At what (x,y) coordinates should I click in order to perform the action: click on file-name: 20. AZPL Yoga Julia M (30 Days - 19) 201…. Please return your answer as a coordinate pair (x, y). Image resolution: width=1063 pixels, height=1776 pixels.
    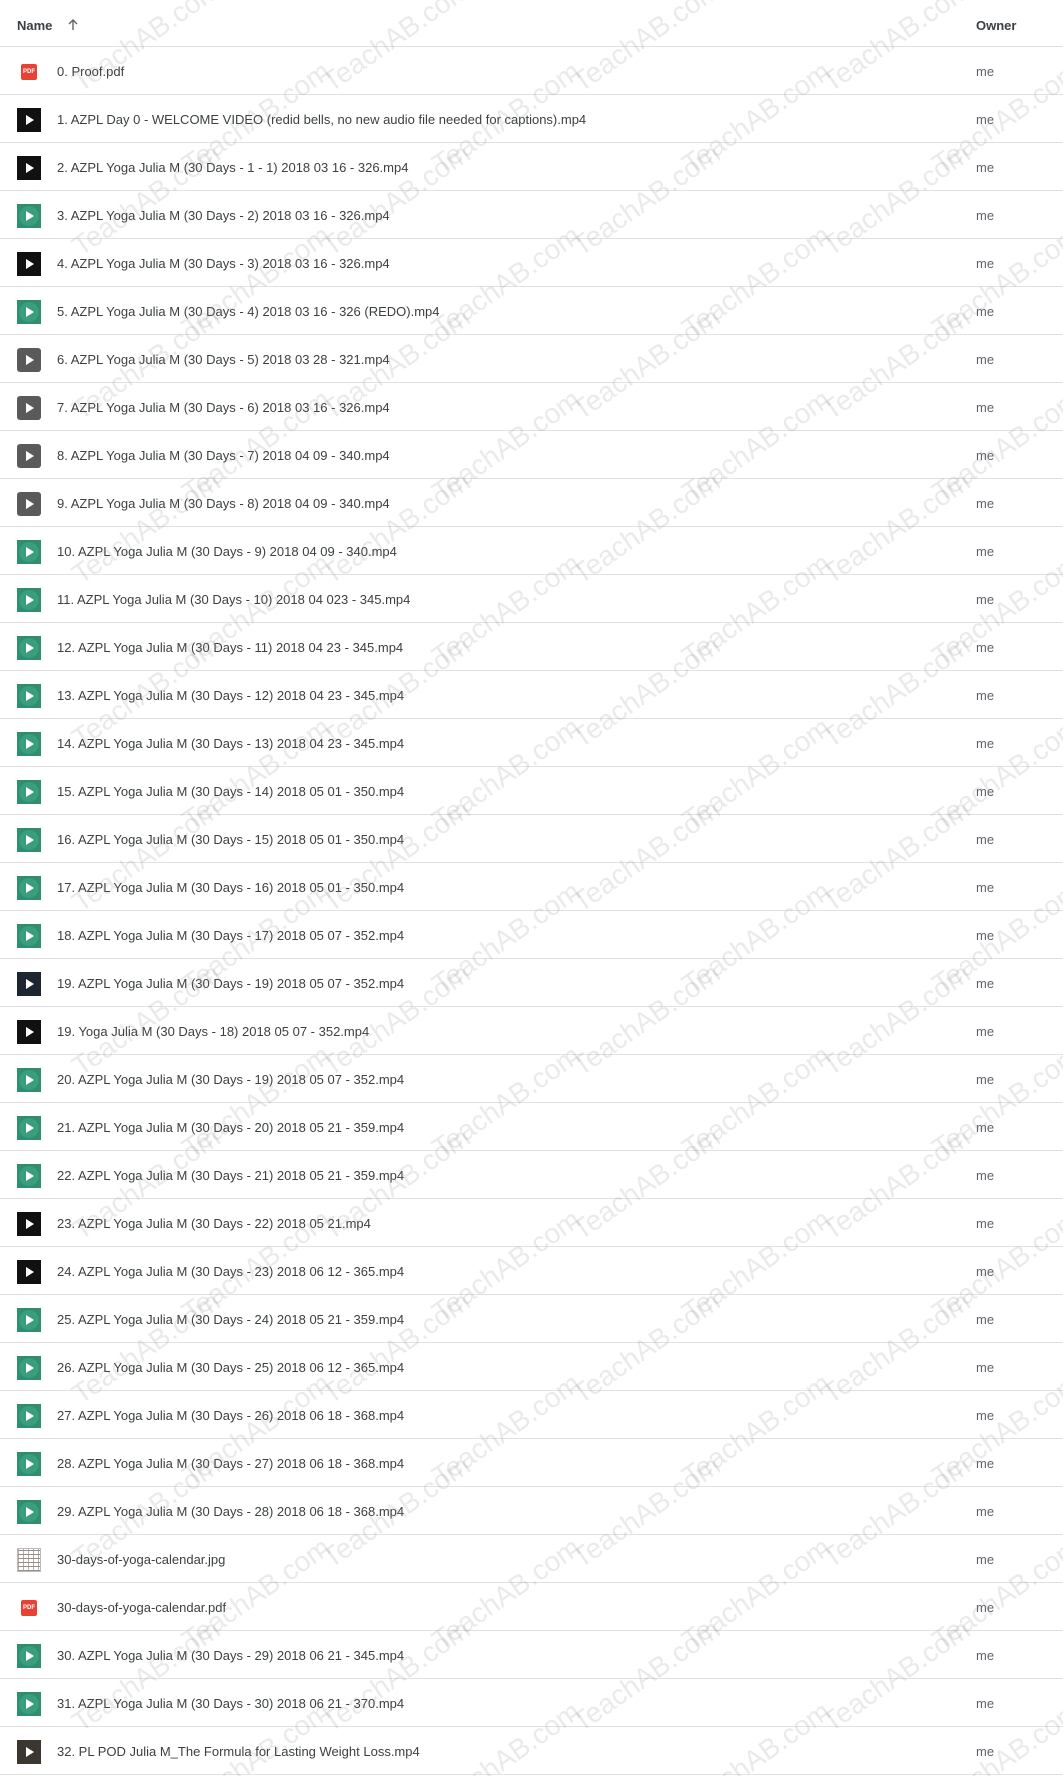
    Looking at the image, I should click on (230, 1079).